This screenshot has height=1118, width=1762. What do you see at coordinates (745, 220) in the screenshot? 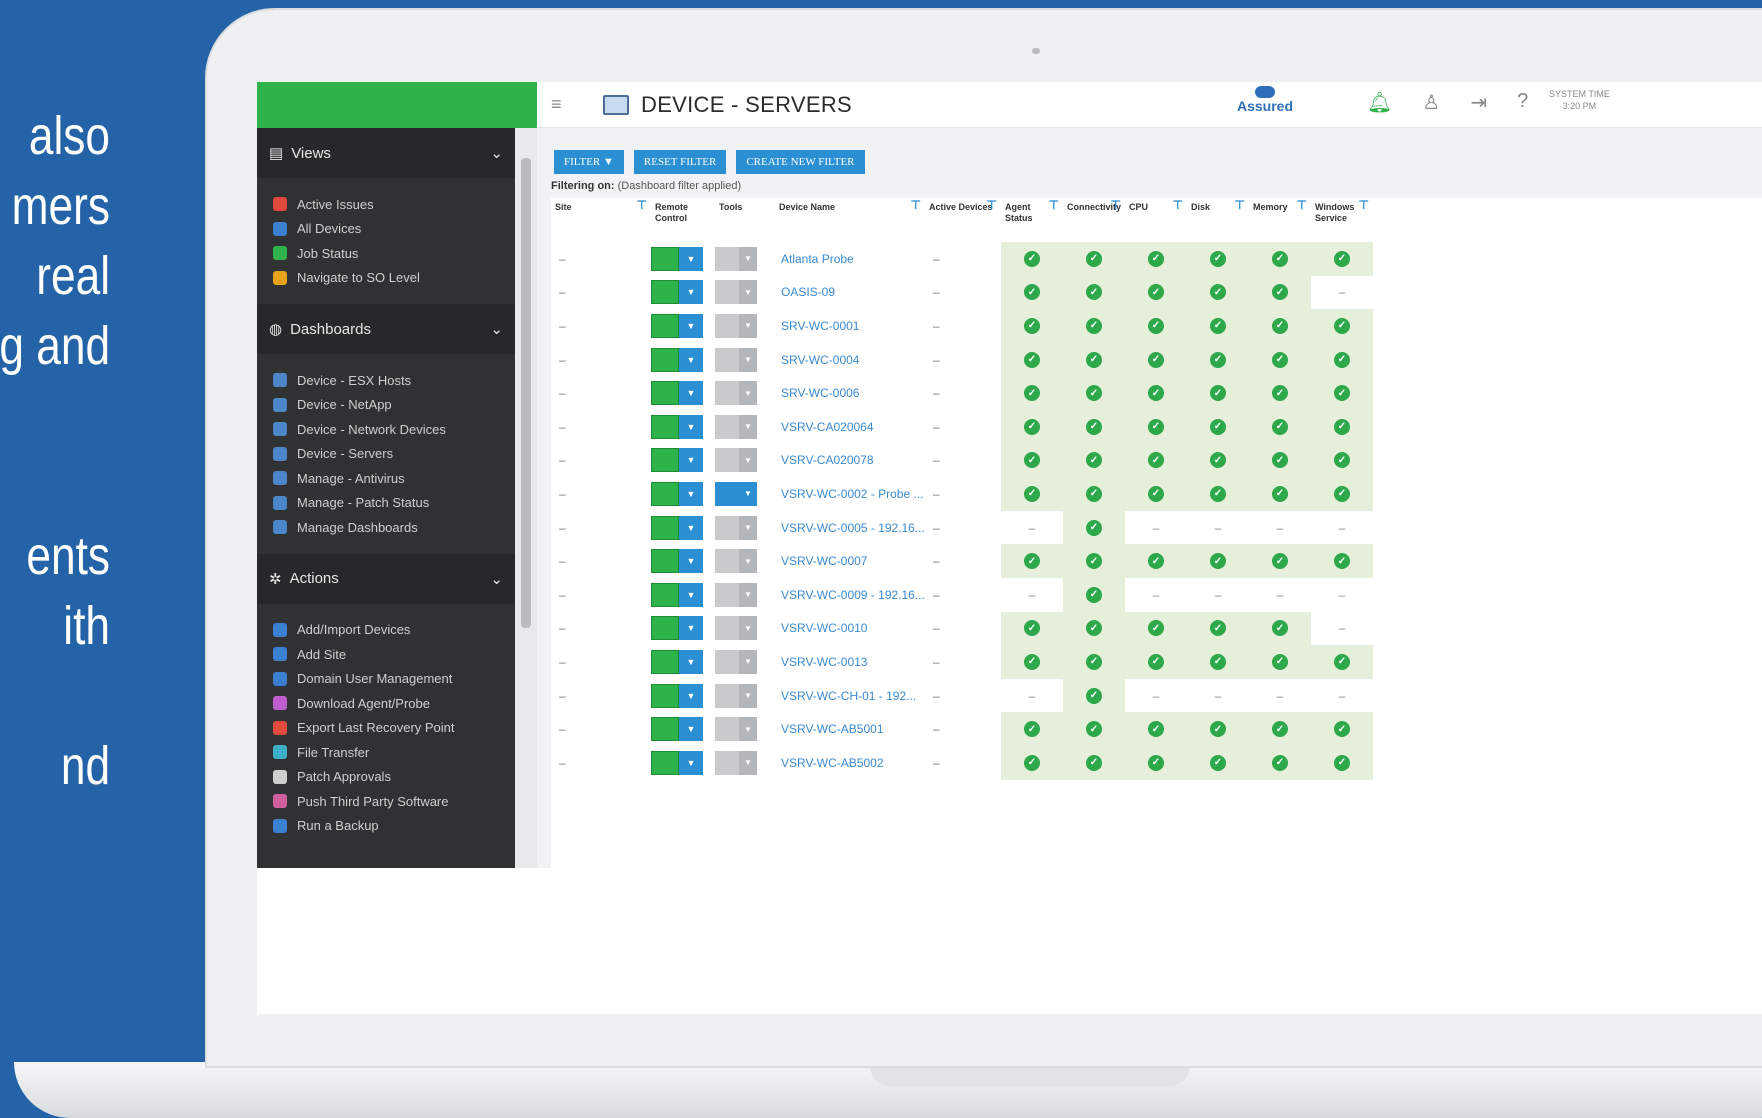
I see `column-header: Tools` at bounding box center [745, 220].